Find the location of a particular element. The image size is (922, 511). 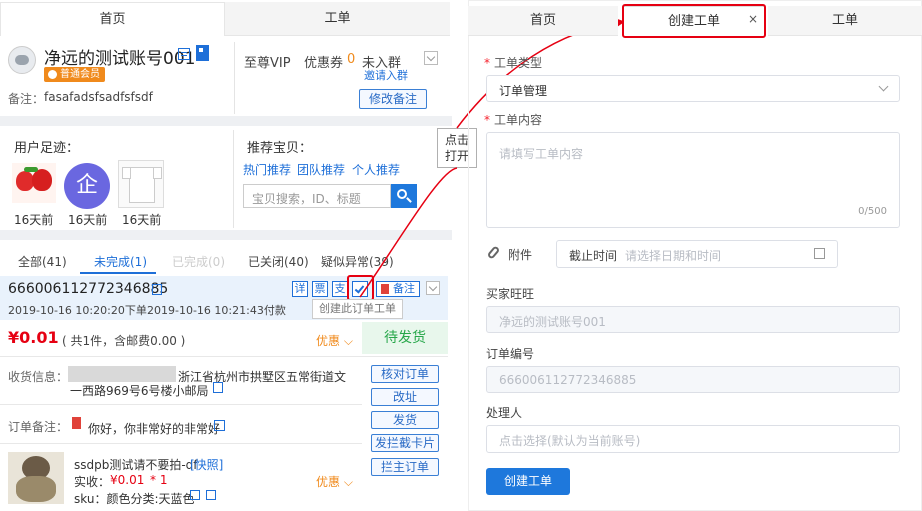

handler-label: 处理人 is located at coordinates (504, 413).